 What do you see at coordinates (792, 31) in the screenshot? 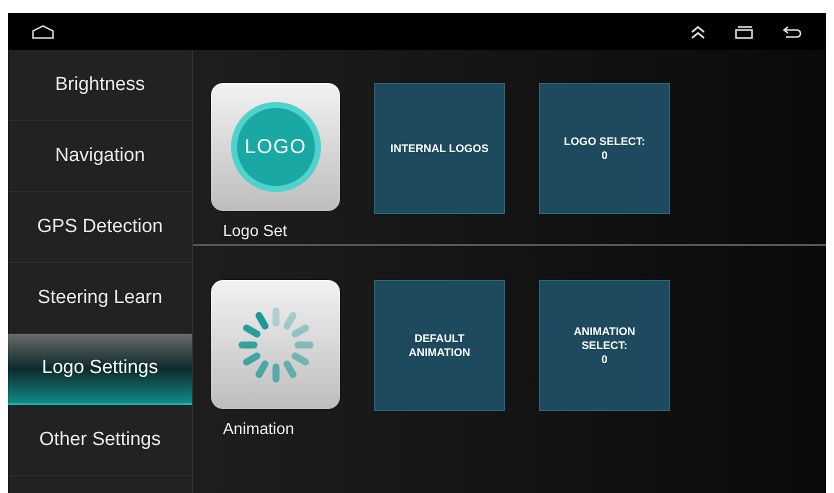
I see `back-icon` at bounding box center [792, 31].